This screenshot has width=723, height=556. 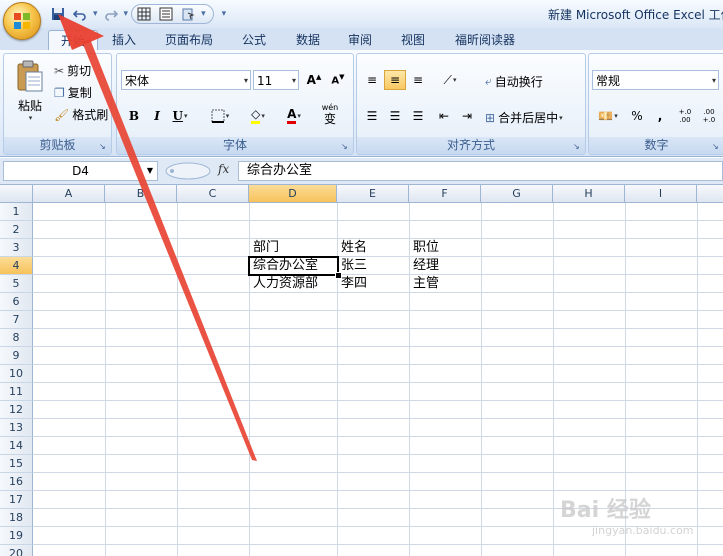 What do you see at coordinates (16, 500) in the screenshot?
I see `row-header-17: 17` at bounding box center [16, 500].